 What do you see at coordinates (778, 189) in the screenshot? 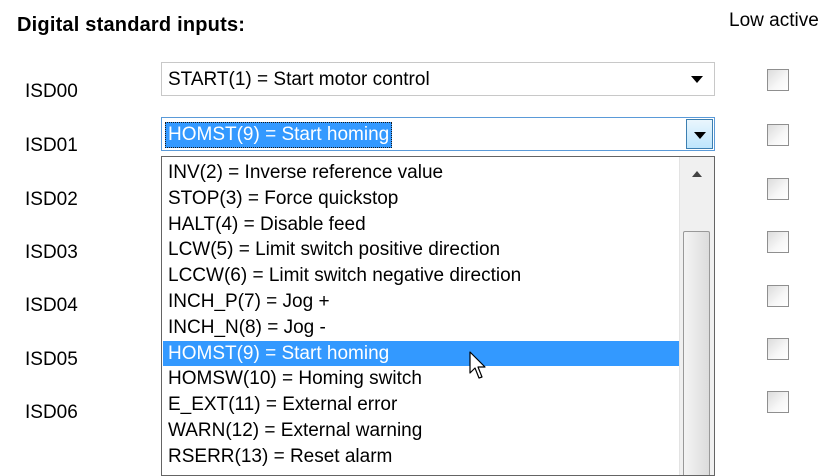
I see `isd02-low-active-checkbox` at bounding box center [778, 189].